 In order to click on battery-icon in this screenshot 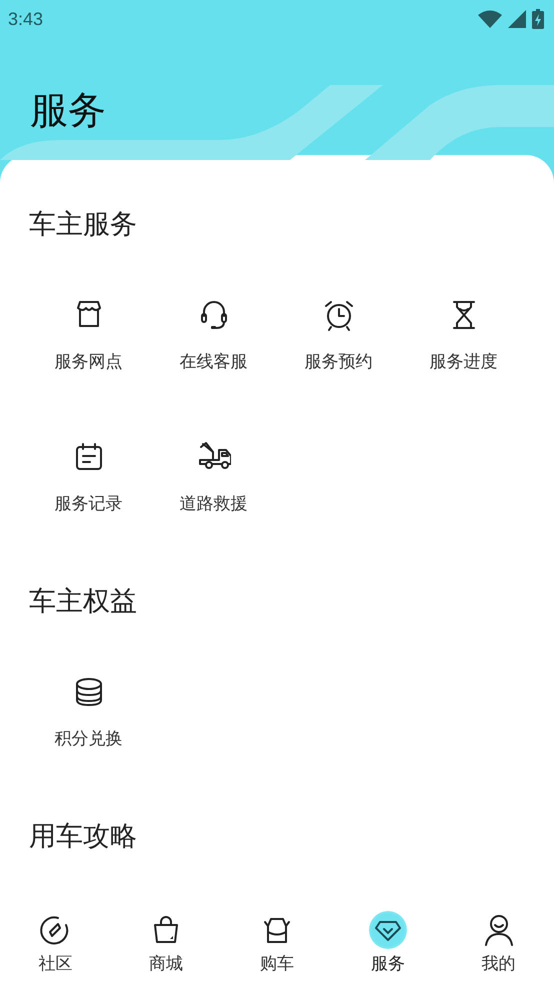, I will do `click(538, 19)`.